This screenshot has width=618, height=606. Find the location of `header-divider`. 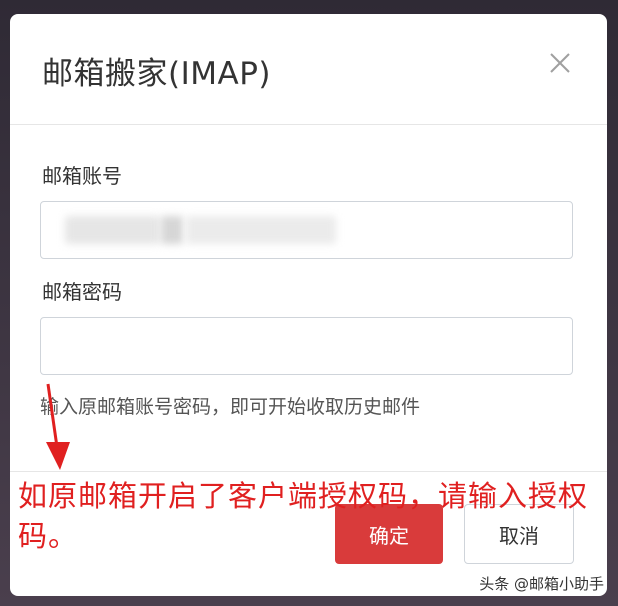

header-divider is located at coordinates (308, 124).